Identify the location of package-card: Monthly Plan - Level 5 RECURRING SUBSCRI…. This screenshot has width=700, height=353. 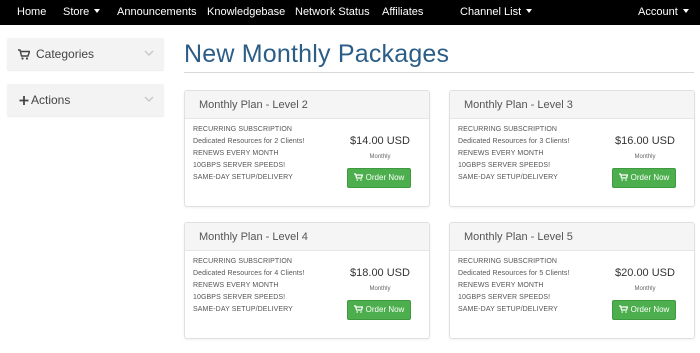
(572, 280).